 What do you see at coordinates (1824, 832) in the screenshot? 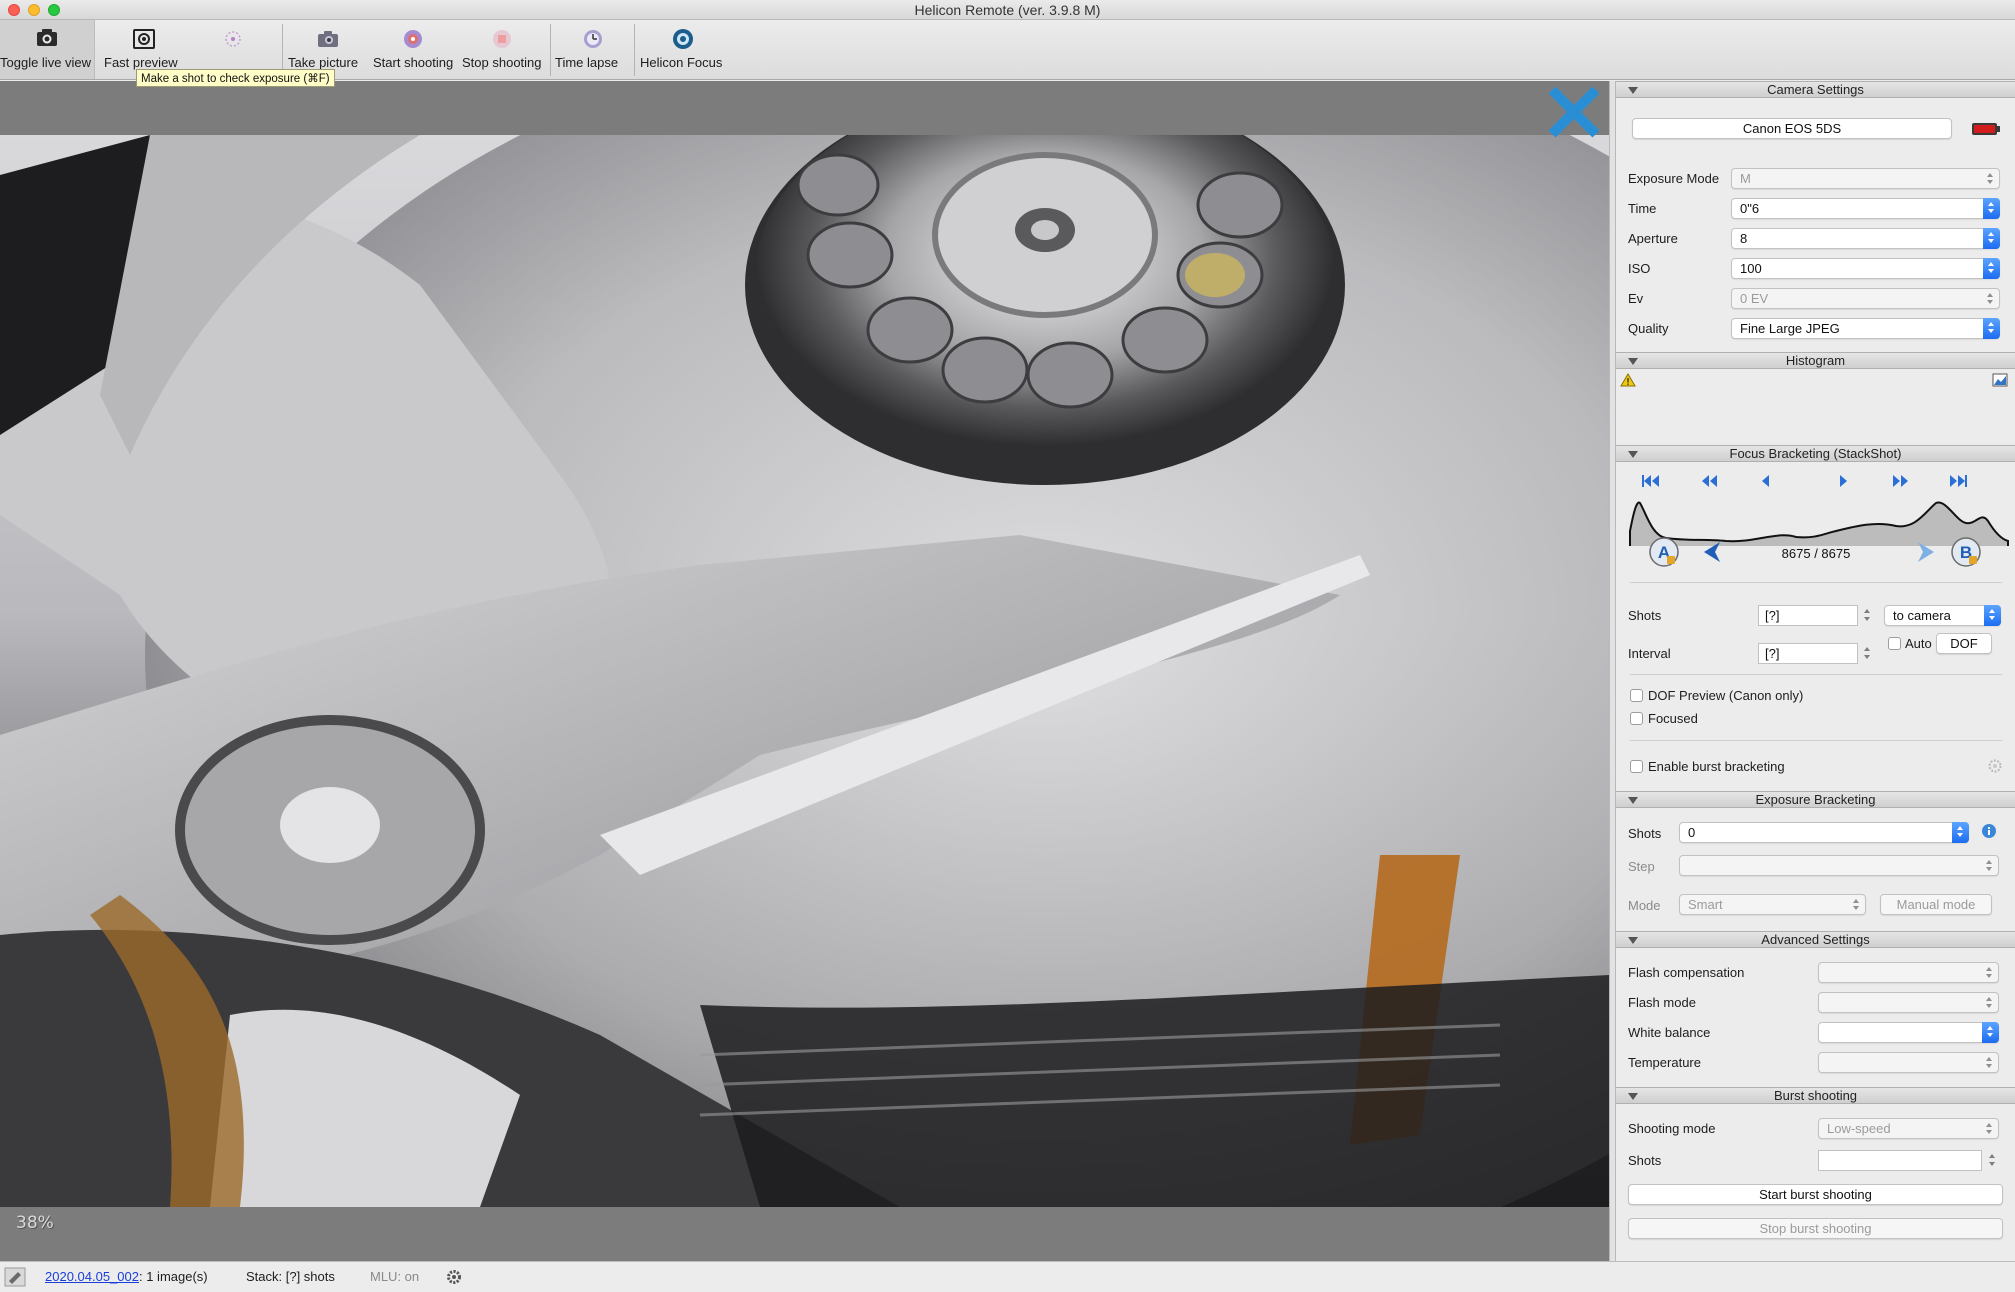
I see `eb-shots-select: 0` at bounding box center [1824, 832].